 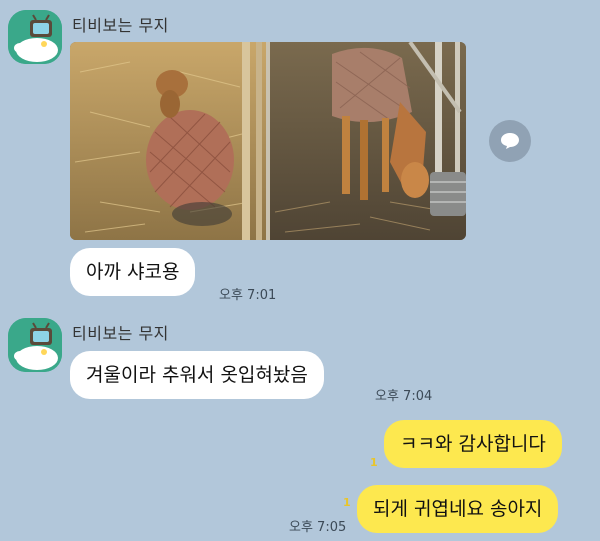 I want to click on message-bubble: 아까 샤코용, so click(x=133, y=272).